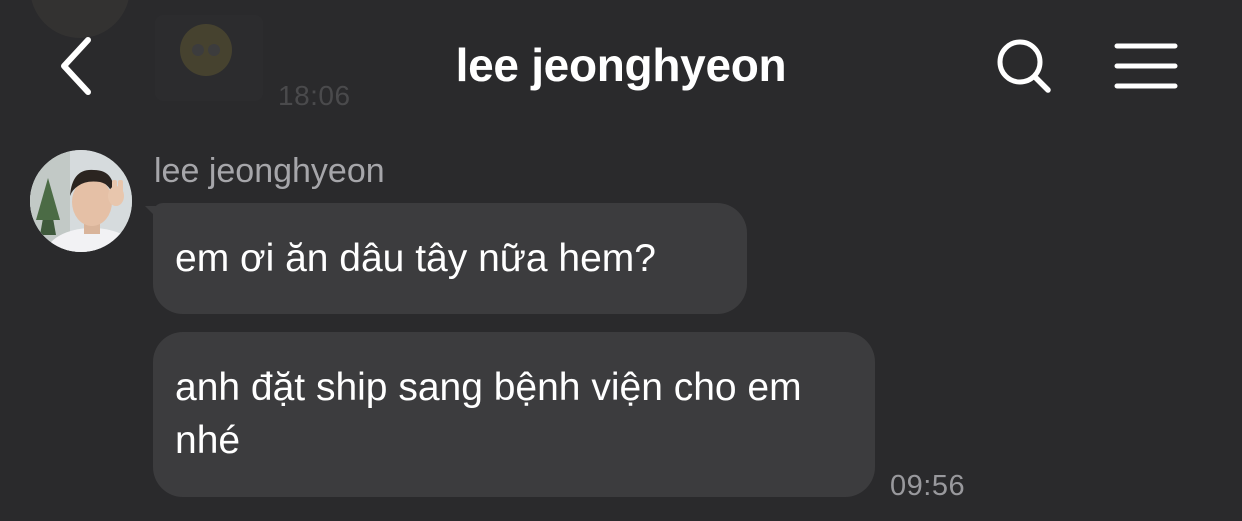 Image resolution: width=1242 pixels, height=521 pixels. I want to click on menu-button, so click(1146, 66).